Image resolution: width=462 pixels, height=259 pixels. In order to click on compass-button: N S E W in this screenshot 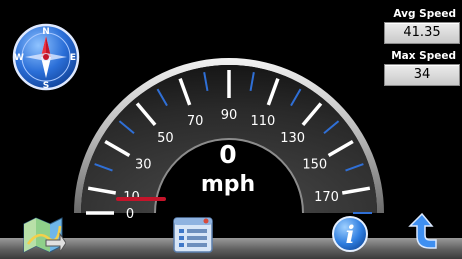, I will do `click(46, 57)`.